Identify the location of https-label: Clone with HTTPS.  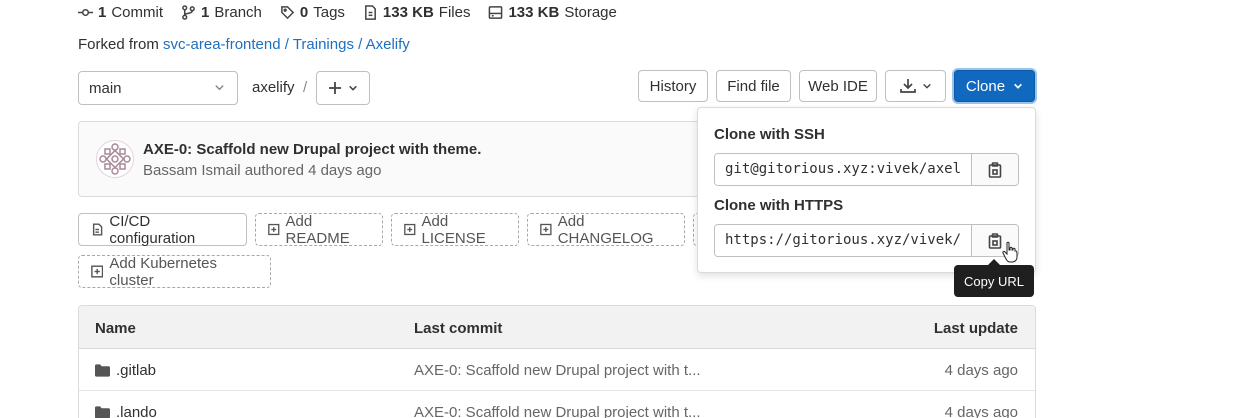
(779, 205).